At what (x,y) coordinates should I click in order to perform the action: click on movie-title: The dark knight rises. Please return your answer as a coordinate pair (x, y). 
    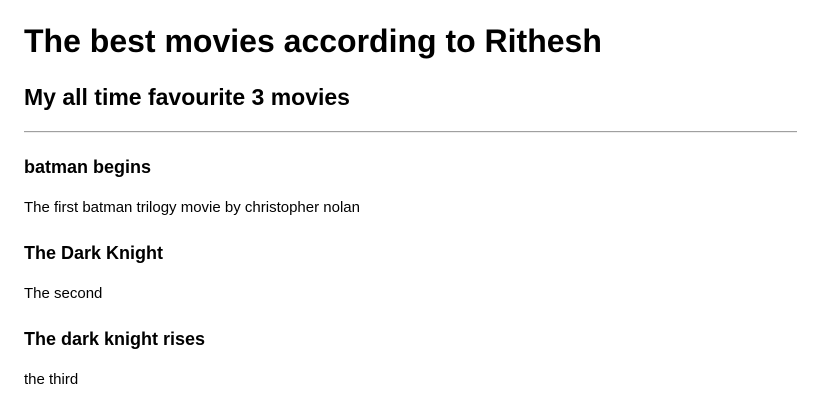
    Looking at the image, I should click on (115, 339).